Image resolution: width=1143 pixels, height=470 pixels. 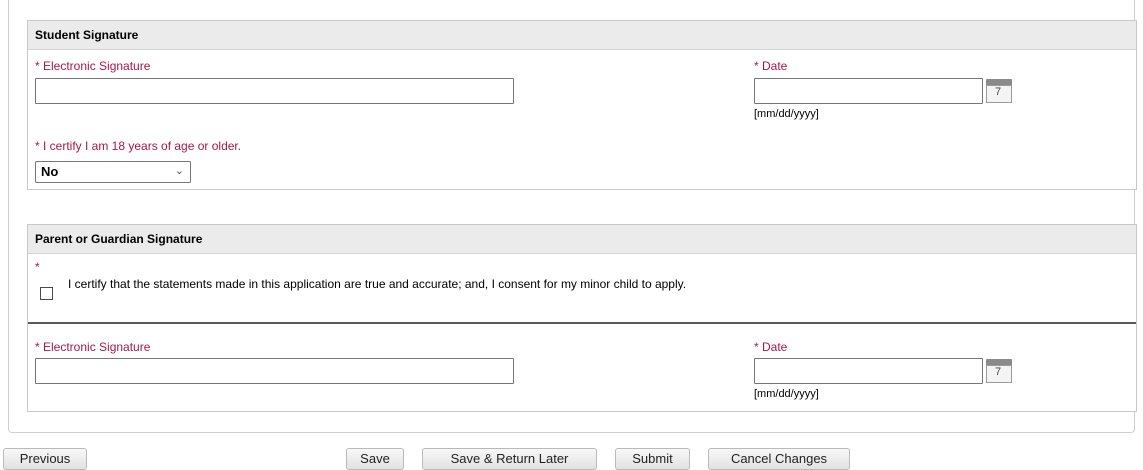 What do you see at coordinates (868, 91) in the screenshot?
I see `student-date-input` at bounding box center [868, 91].